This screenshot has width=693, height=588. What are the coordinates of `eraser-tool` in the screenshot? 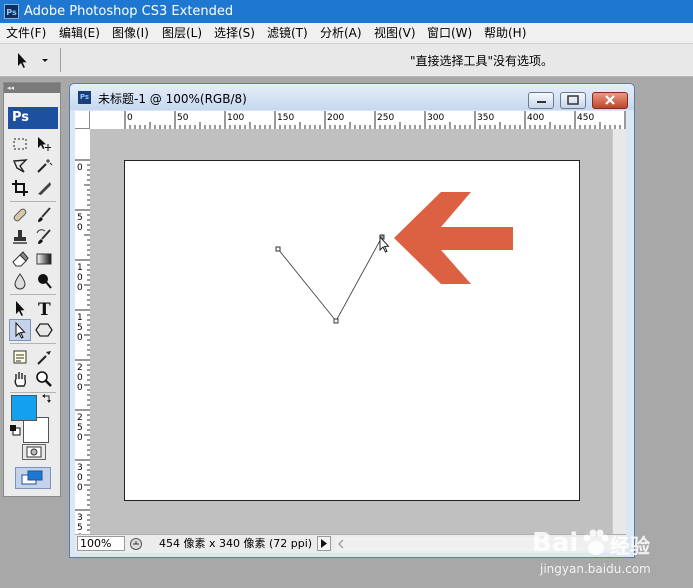 It's located at (20, 259).